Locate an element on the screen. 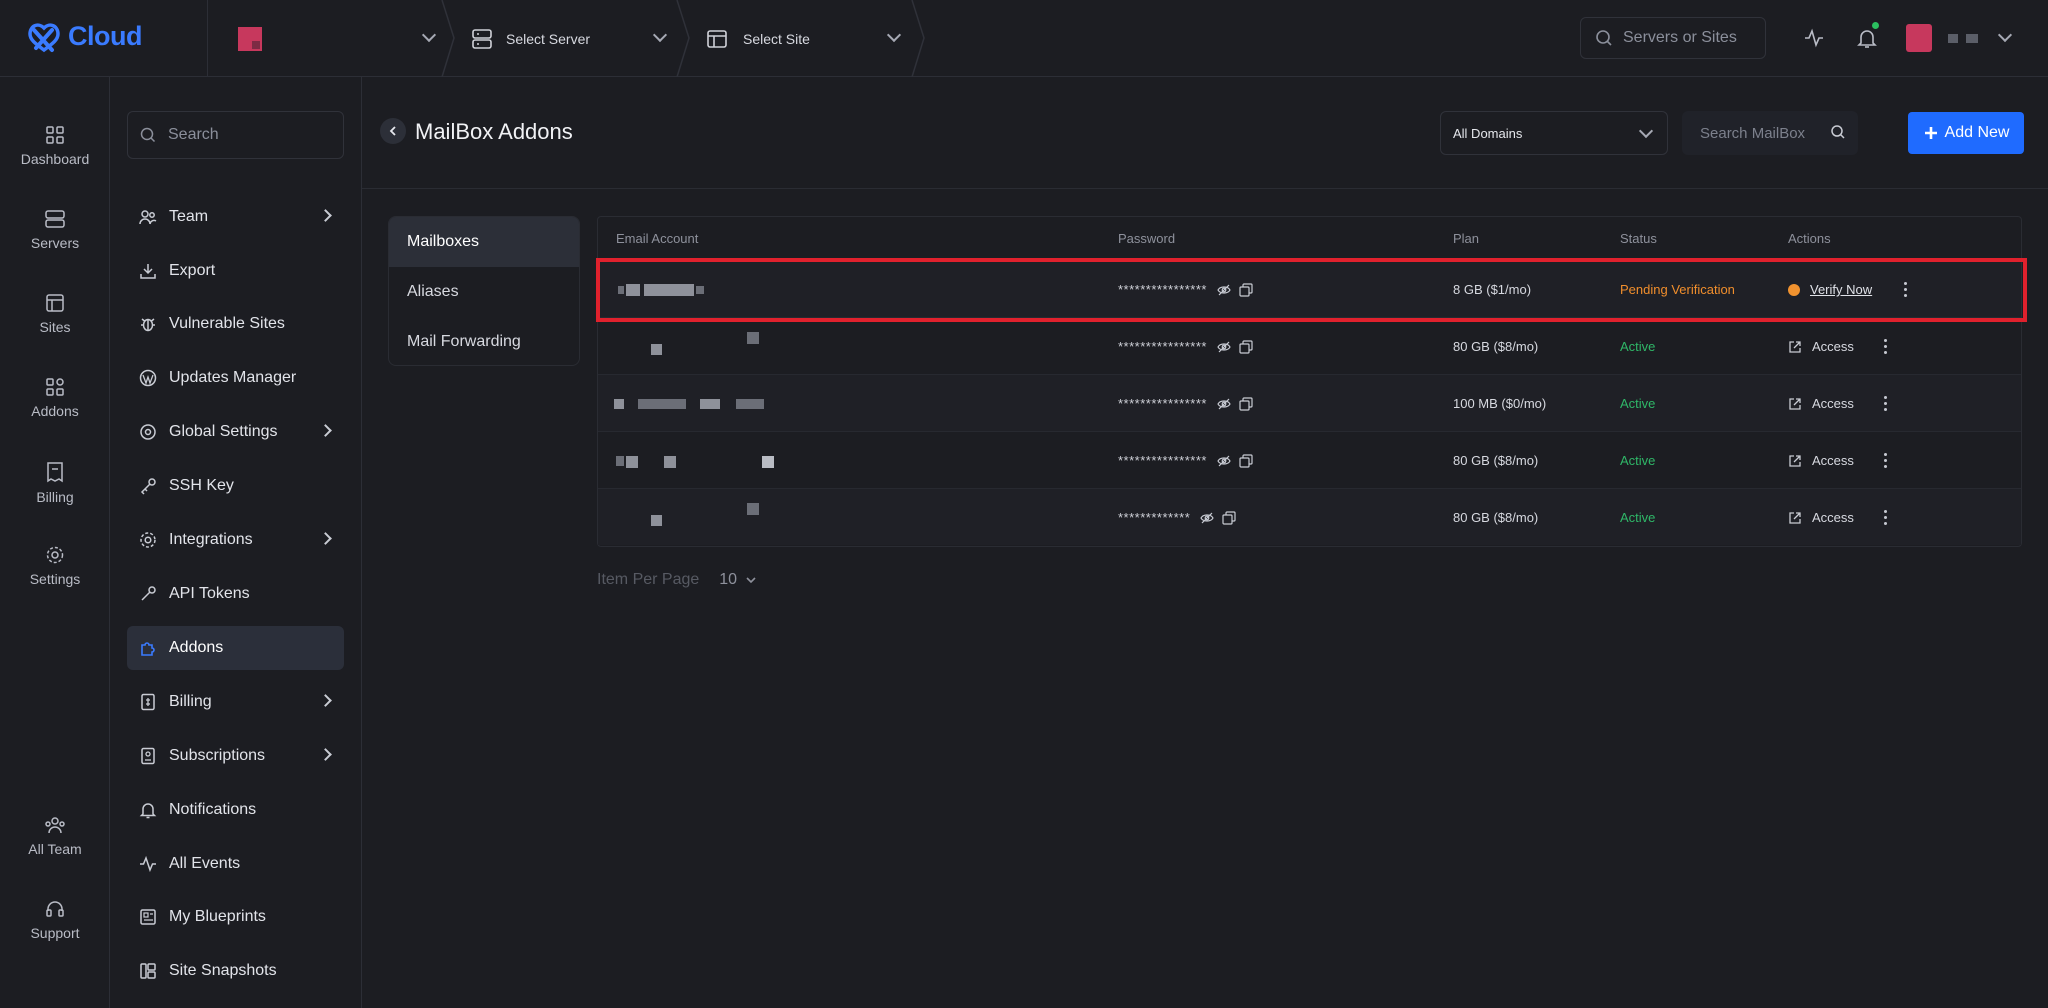 This screenshot has width=2048, height=1008. rail-label: Sites is located at coordinates (55, 327).